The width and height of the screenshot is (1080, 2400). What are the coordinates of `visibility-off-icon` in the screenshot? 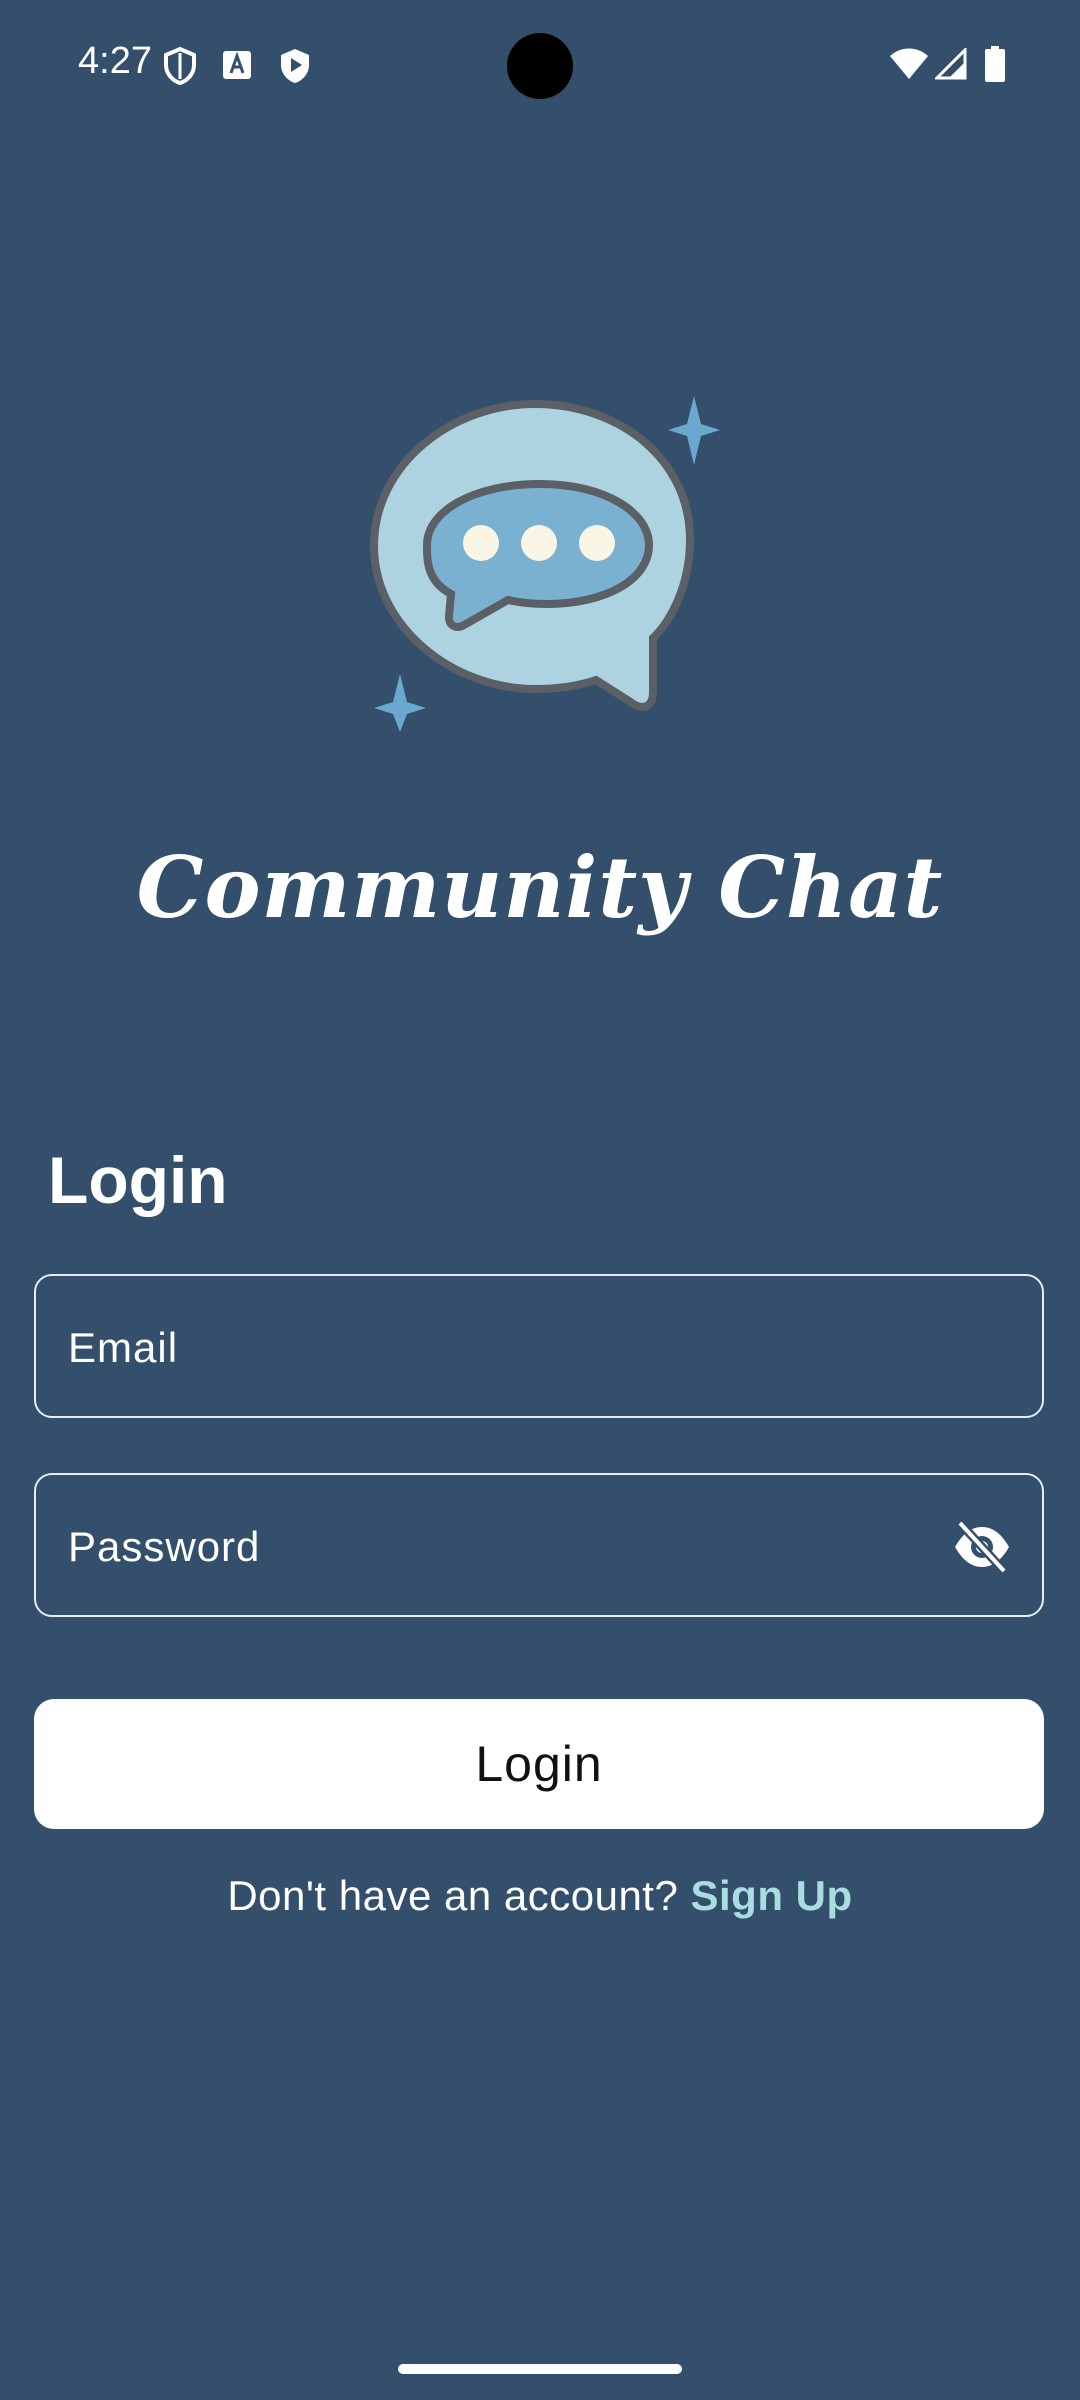 It's located at (982, 1547).